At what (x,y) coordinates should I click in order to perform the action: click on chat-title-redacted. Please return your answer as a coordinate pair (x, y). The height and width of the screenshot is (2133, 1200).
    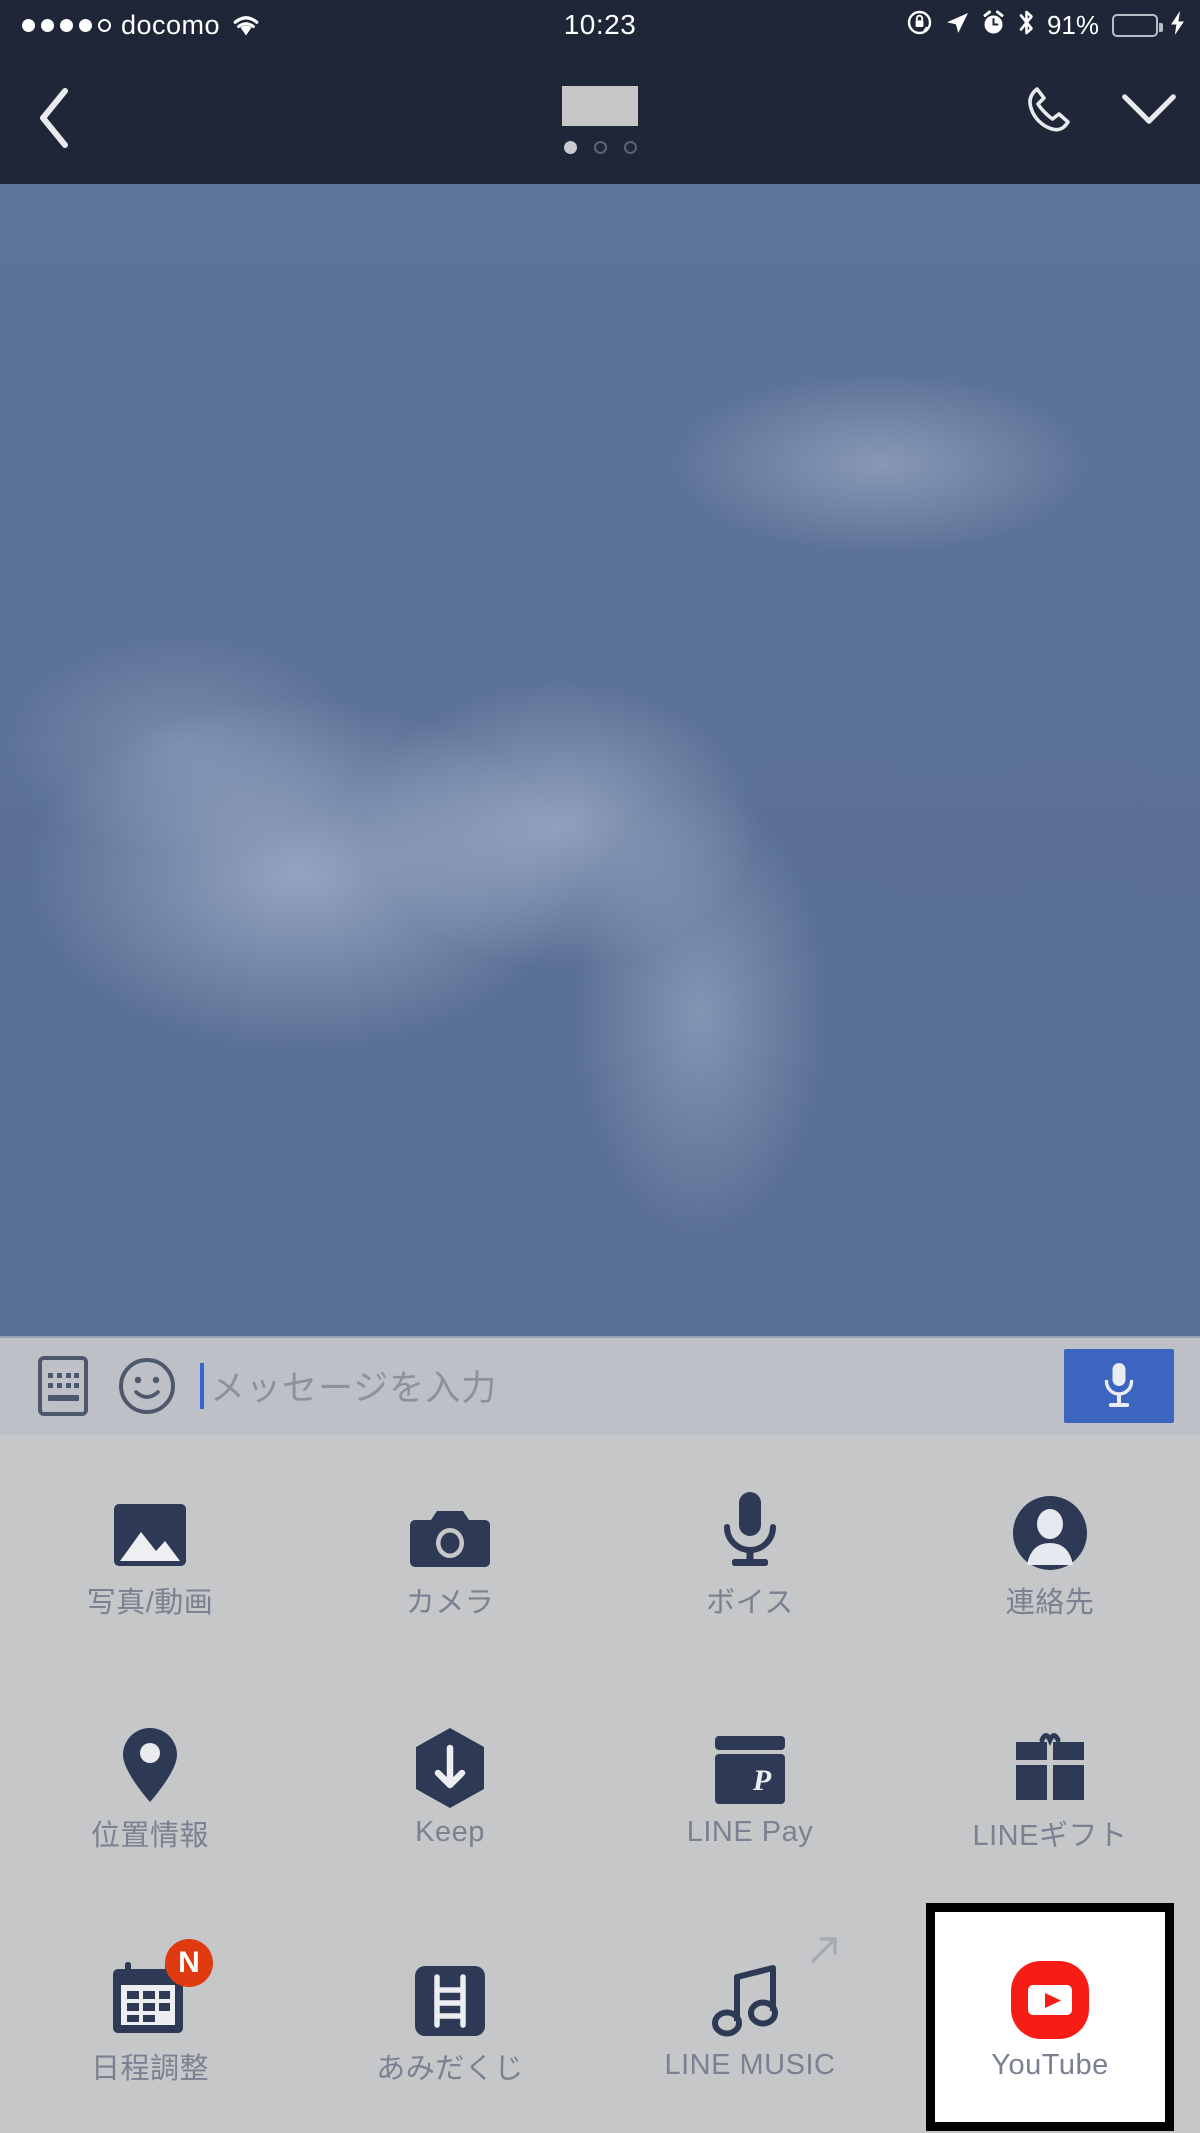
    Looking at the image, I should click on (600, 106).